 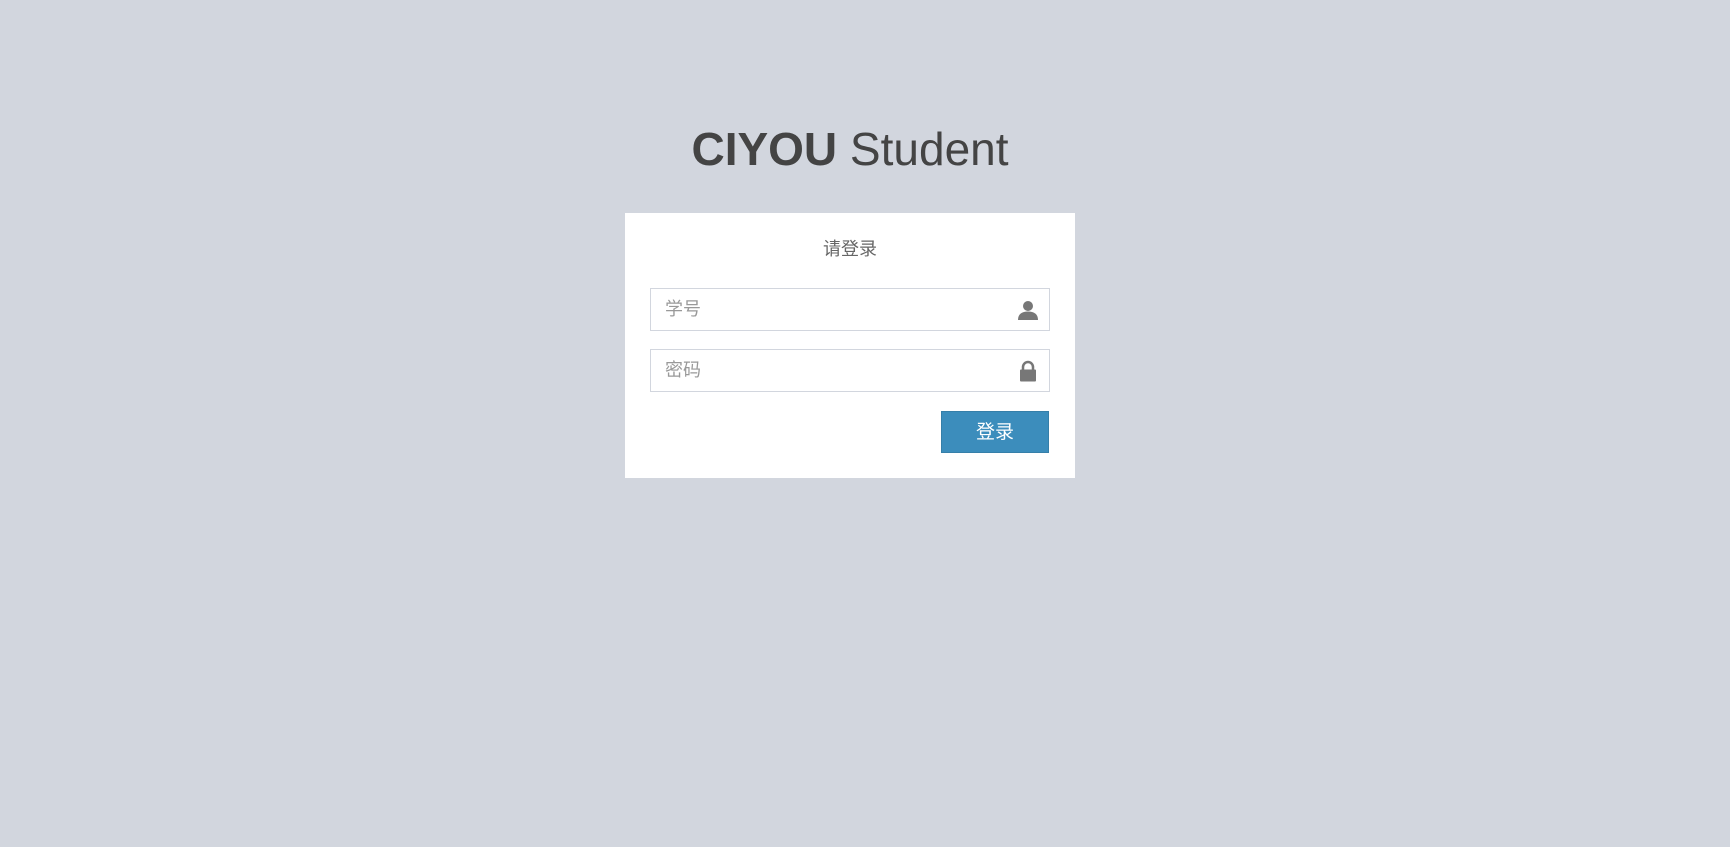 I want to click on password-field, so click(x=850, y=370).